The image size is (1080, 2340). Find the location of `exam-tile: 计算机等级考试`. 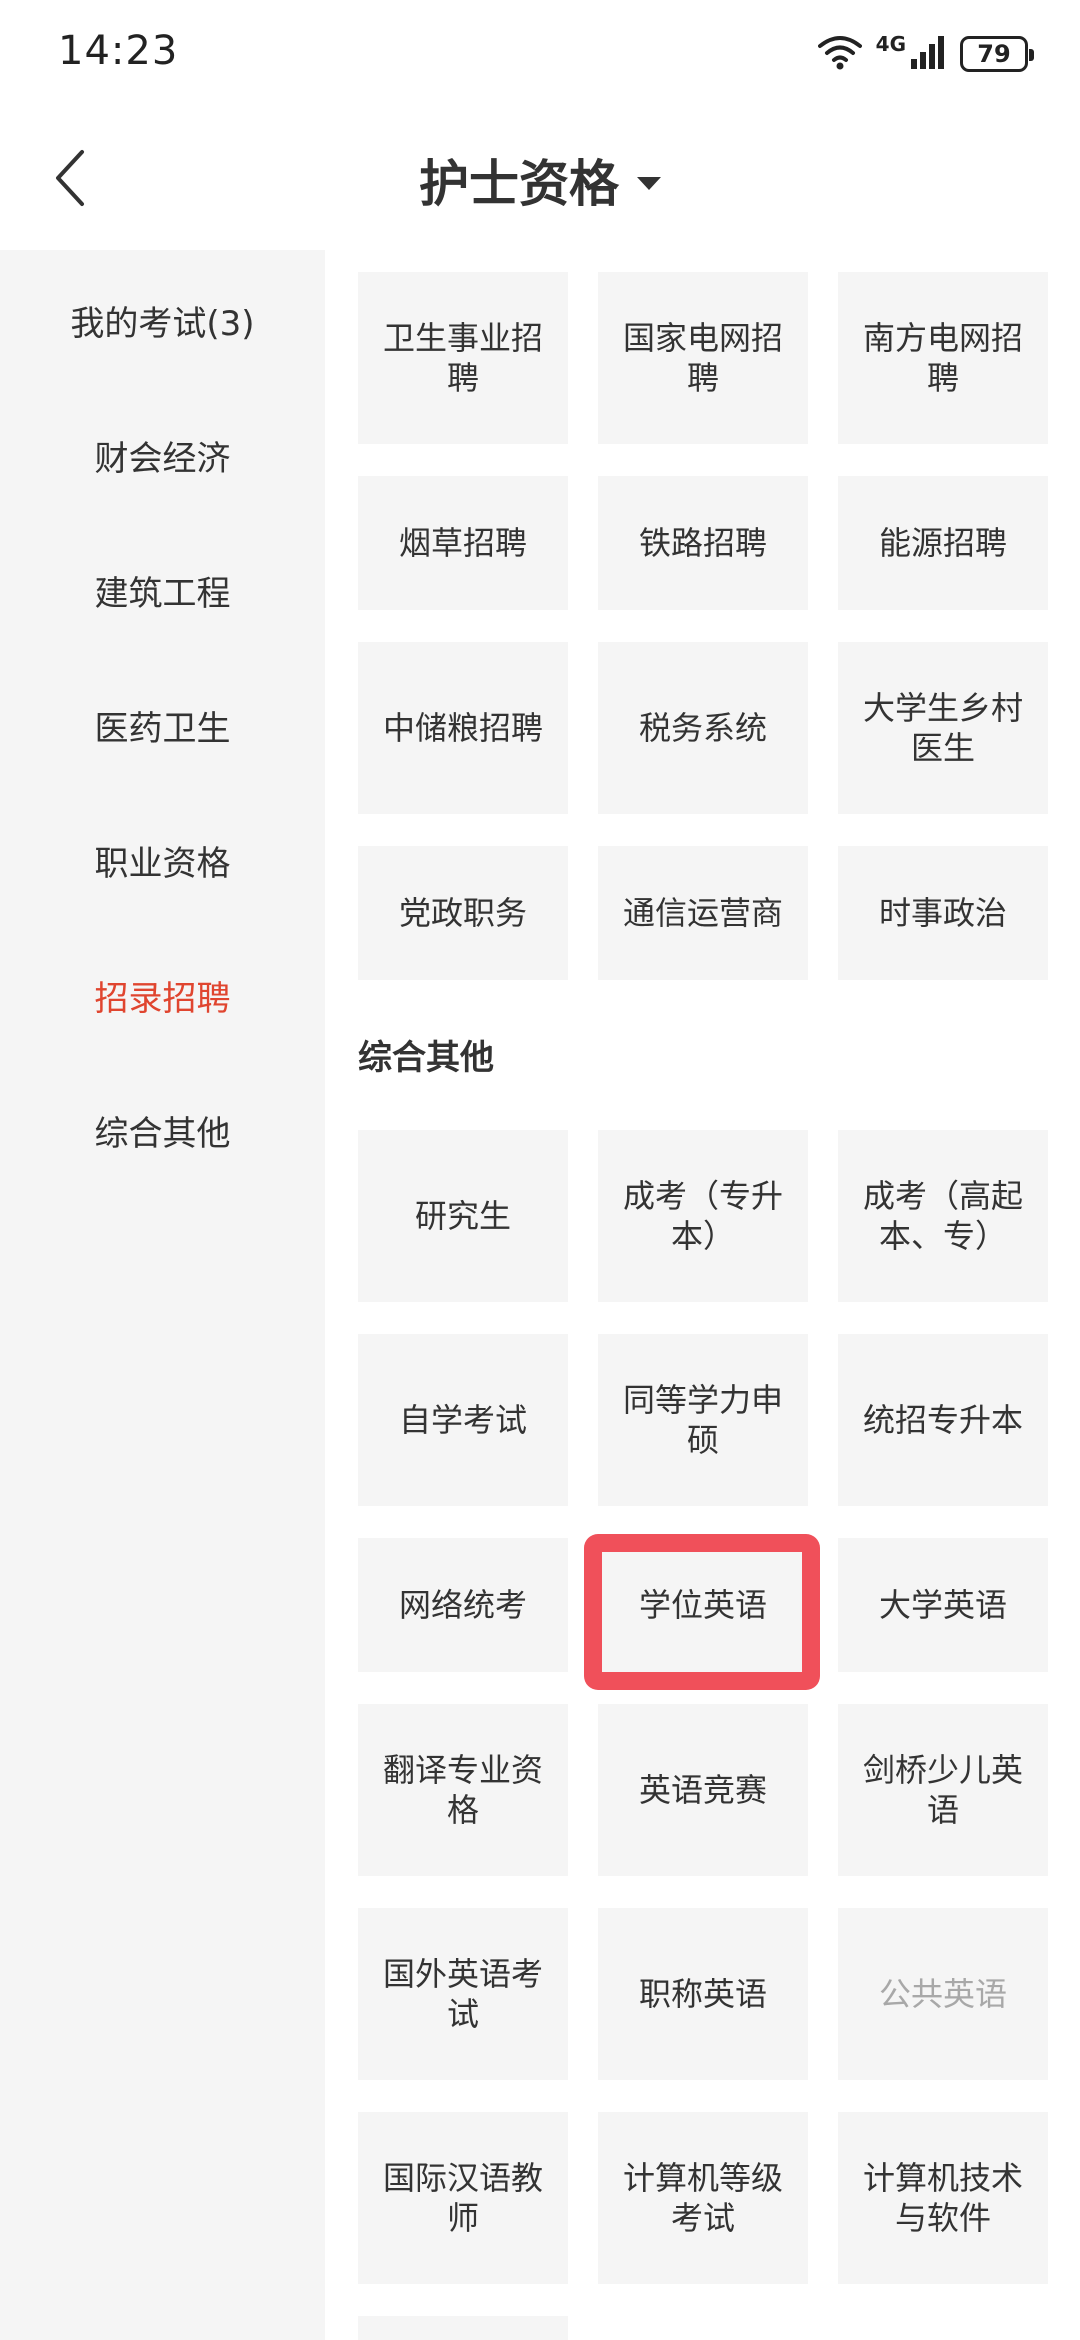

exam-tile: 计算机等级考试 is located at coordinates (703, 2198).